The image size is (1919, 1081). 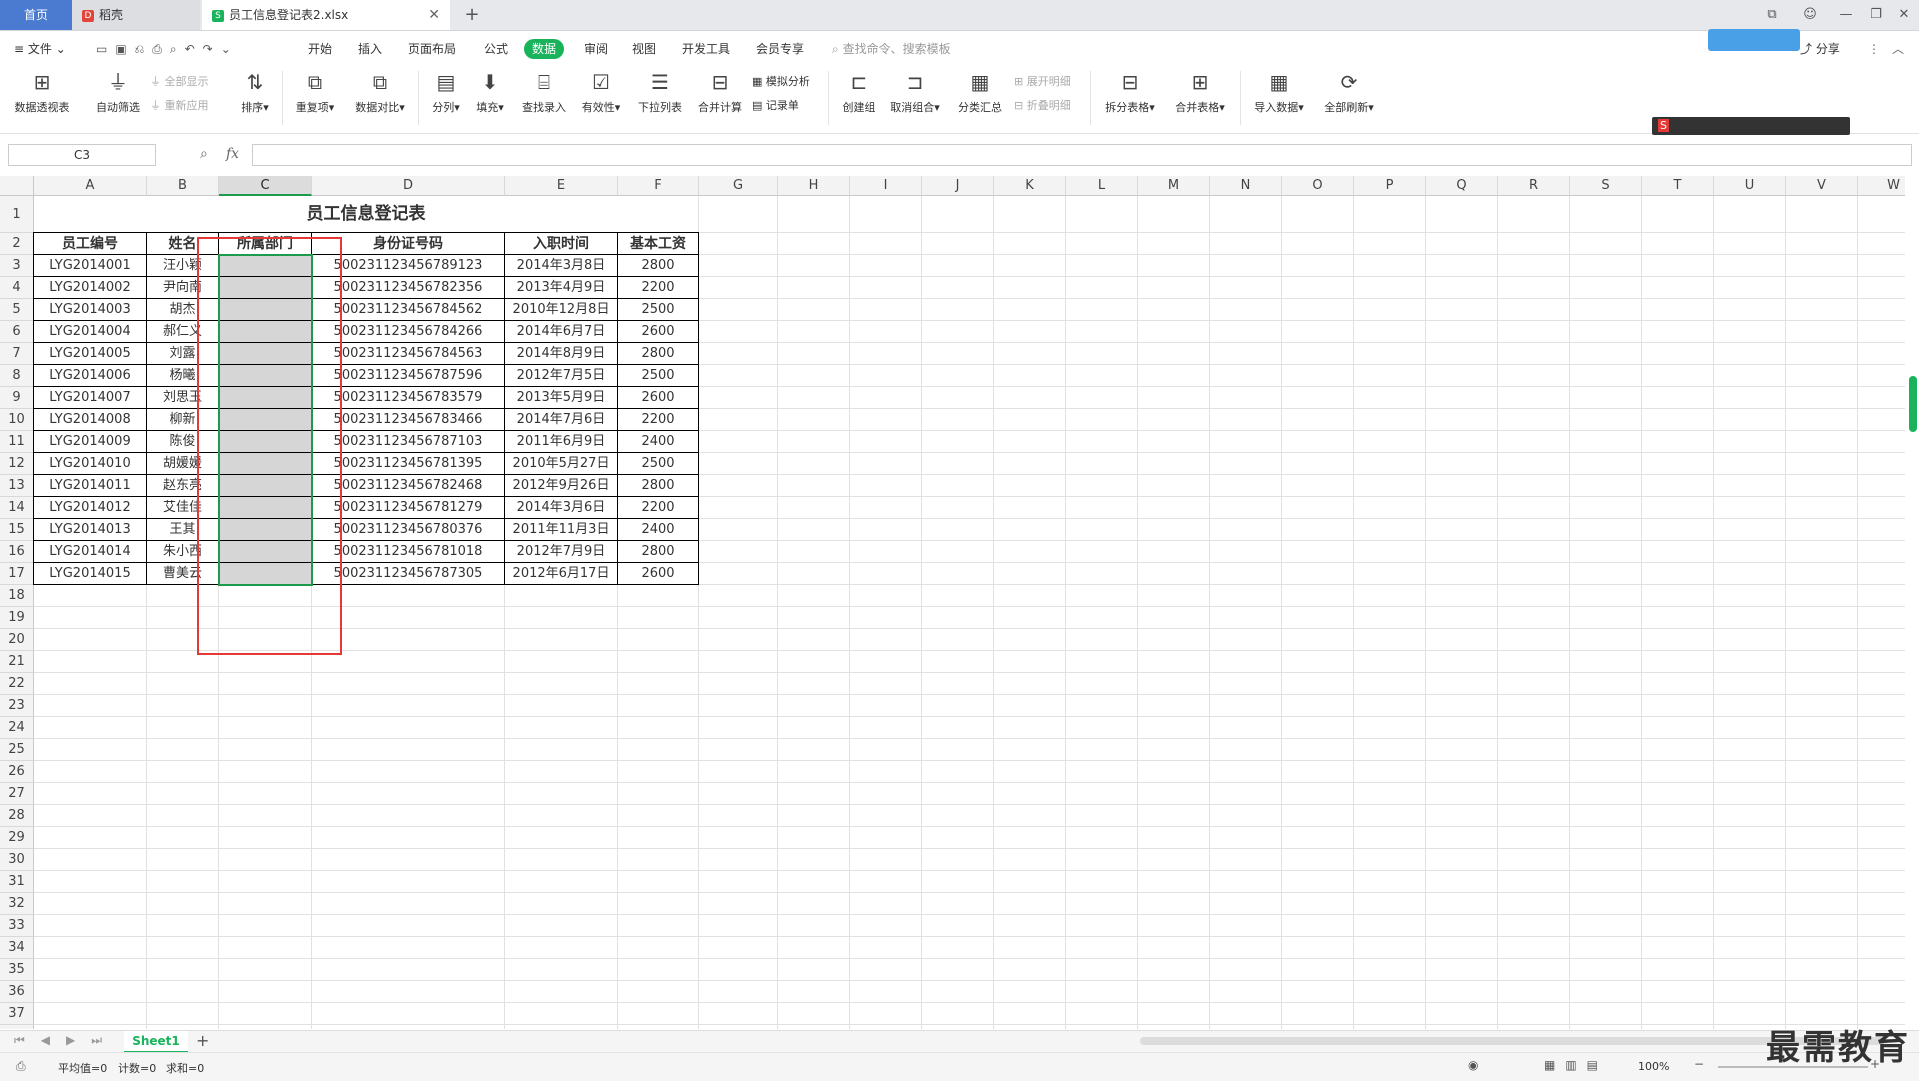 What do you see at coordinates (17, 1027) in the screenshot?
I see `row-header: 38` at bounding box center [17, 1027].